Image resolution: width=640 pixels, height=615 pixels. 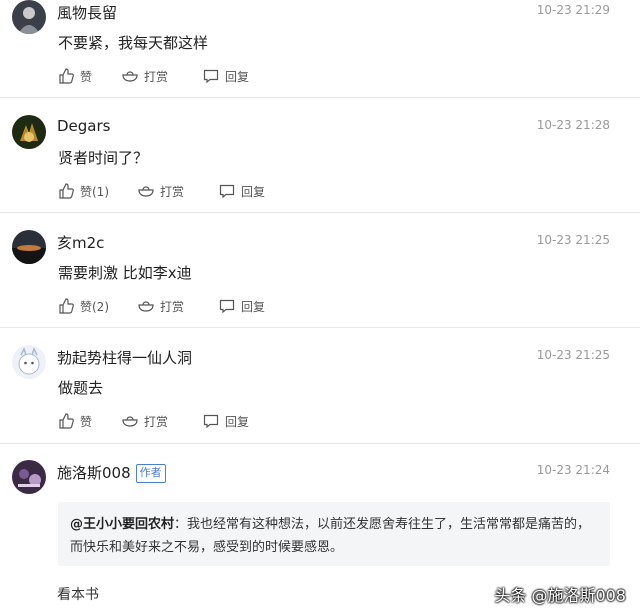 What do you see at coordinates (94, 473) in the screenshot?
I see `username-text: 施洛斯008` at bounding box center [94, 473].